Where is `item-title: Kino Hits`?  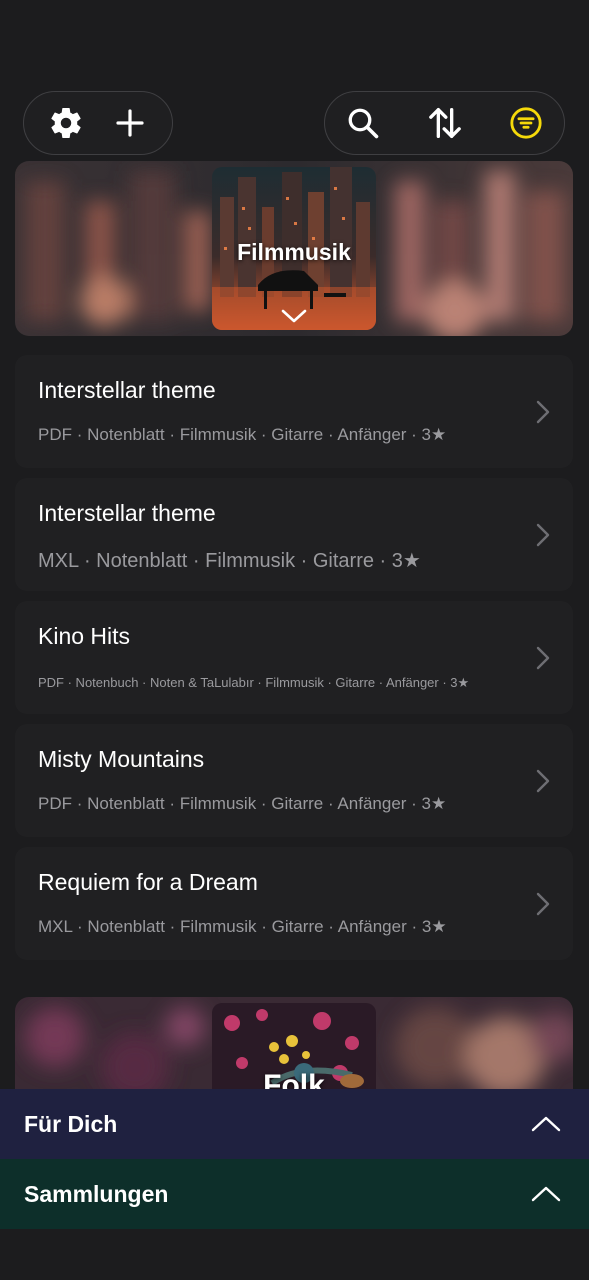
item-title: Kino Hits is located at coordinates (84, 636).